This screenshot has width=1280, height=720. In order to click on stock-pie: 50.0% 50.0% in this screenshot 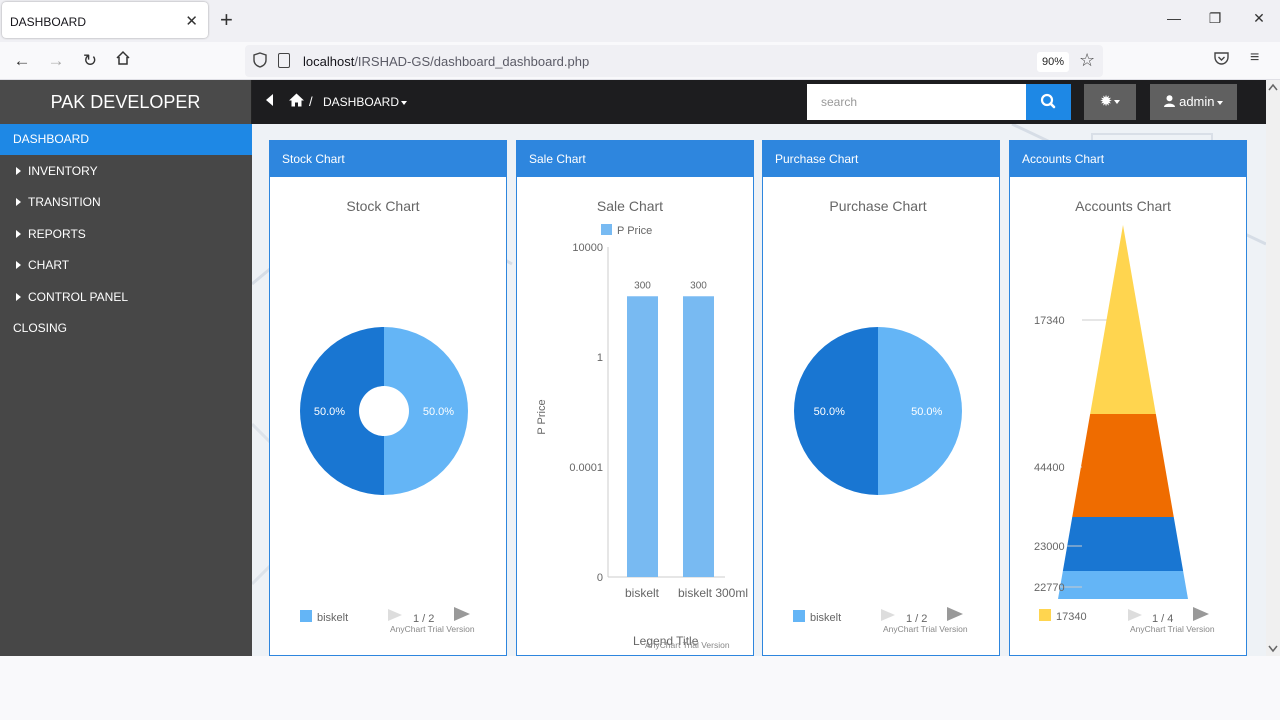, I will do `click(384, 411)`.